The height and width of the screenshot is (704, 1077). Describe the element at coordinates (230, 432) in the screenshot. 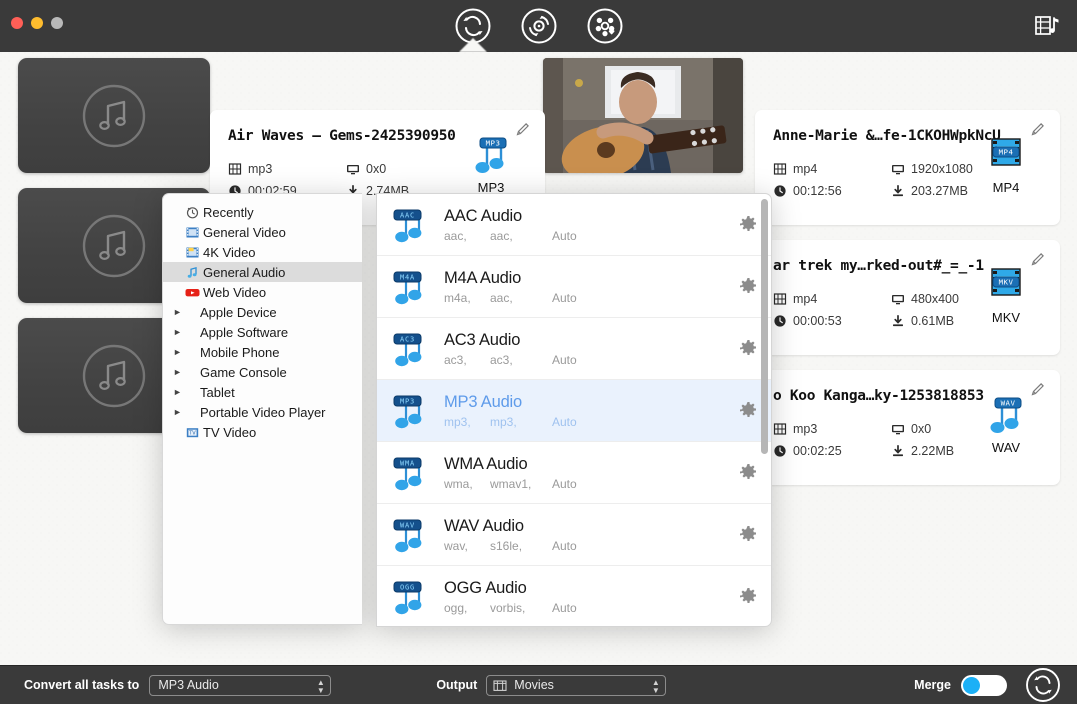

I see `category-label: TV Video` at that location.